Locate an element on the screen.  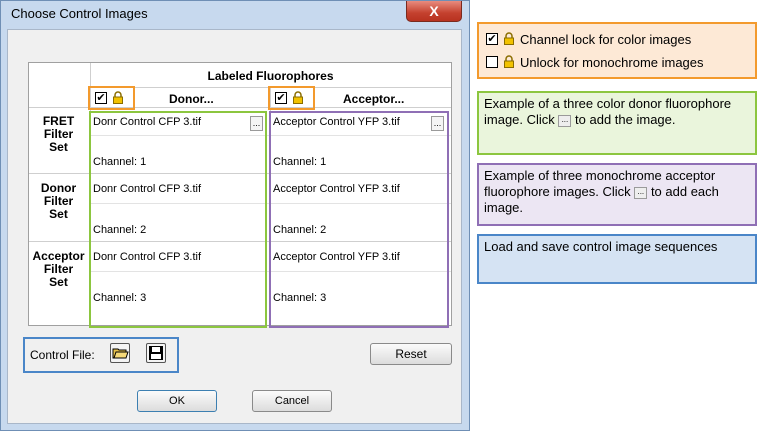
legend-unlock-row: Unlock for monochrome images is located at coordinates (617, 63).